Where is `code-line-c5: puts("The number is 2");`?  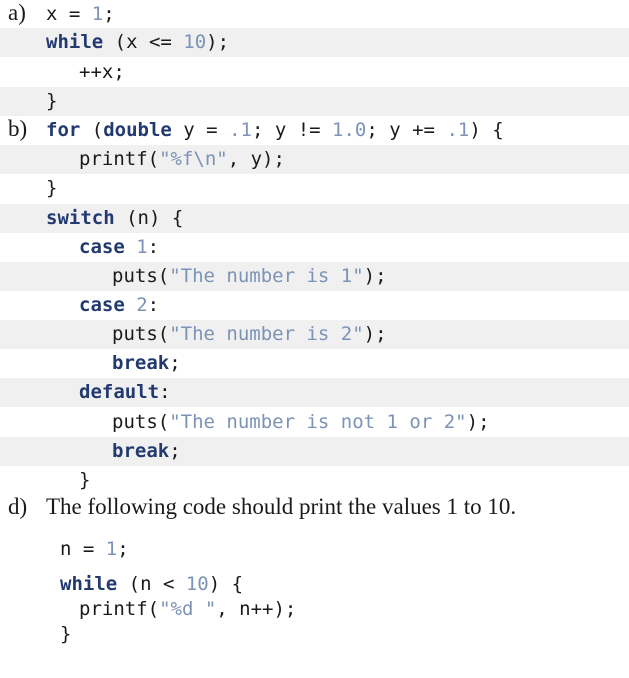
code-line-c5: puts("The number is 2"); is located at coordinates (314, 334).